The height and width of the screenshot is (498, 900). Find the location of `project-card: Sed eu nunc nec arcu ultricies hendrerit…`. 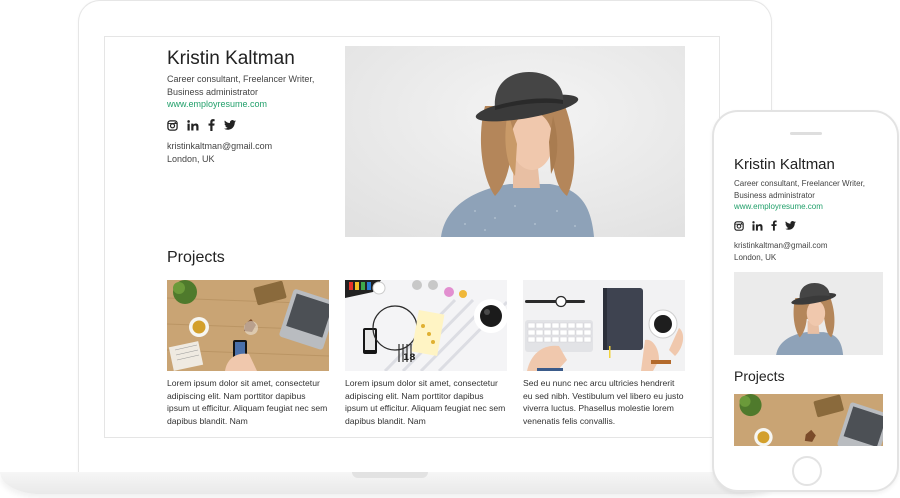

project-card: Sed eu nunc nec arcu ultricies hendrerit… is located at coordinates (604, 353).